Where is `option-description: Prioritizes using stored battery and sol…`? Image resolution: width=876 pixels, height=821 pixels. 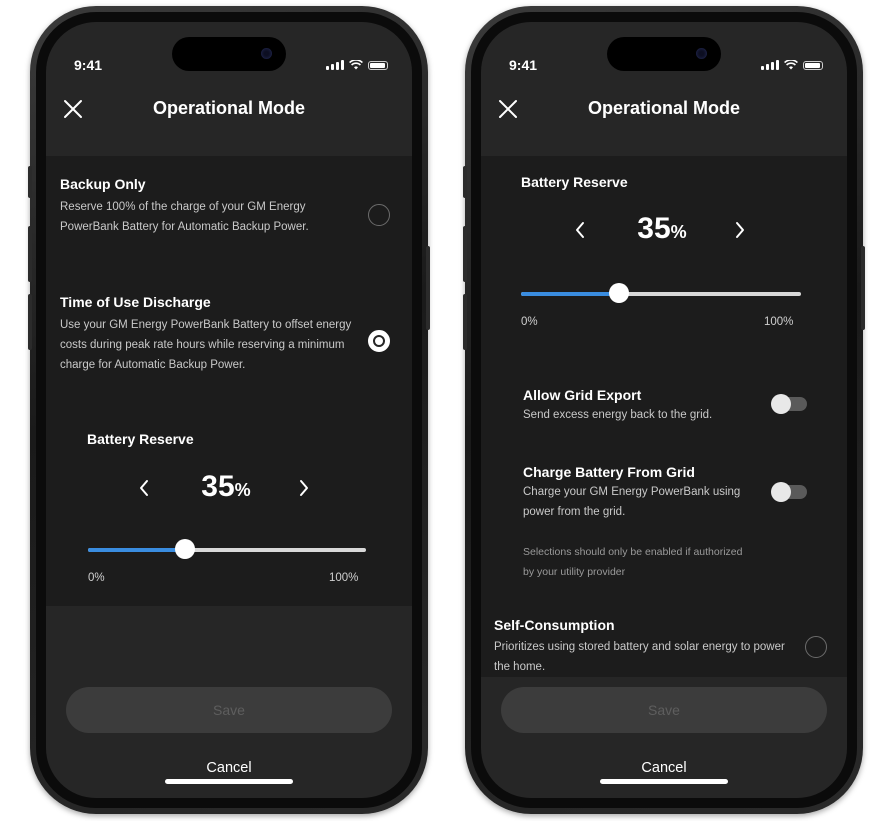
option-description: Prioritizes using stored battery and sol… is located at coordinates (639, 657).